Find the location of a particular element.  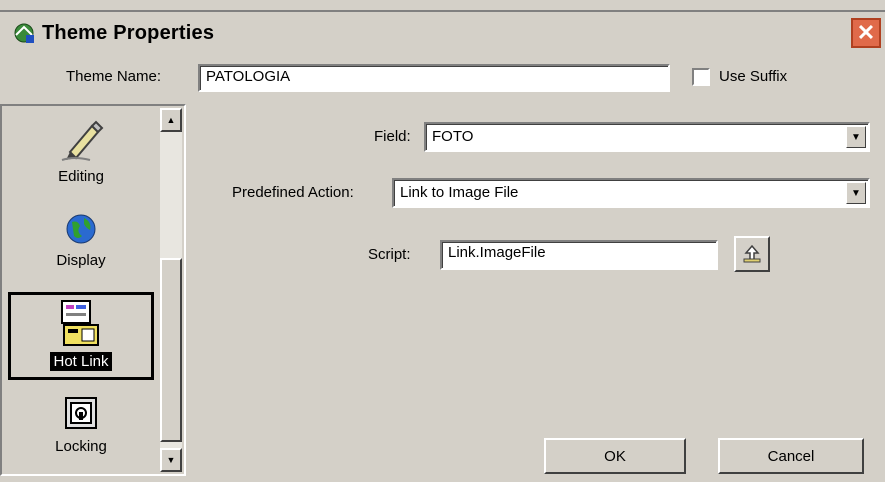

hotlink-icon is located at coordinates (80, 323).